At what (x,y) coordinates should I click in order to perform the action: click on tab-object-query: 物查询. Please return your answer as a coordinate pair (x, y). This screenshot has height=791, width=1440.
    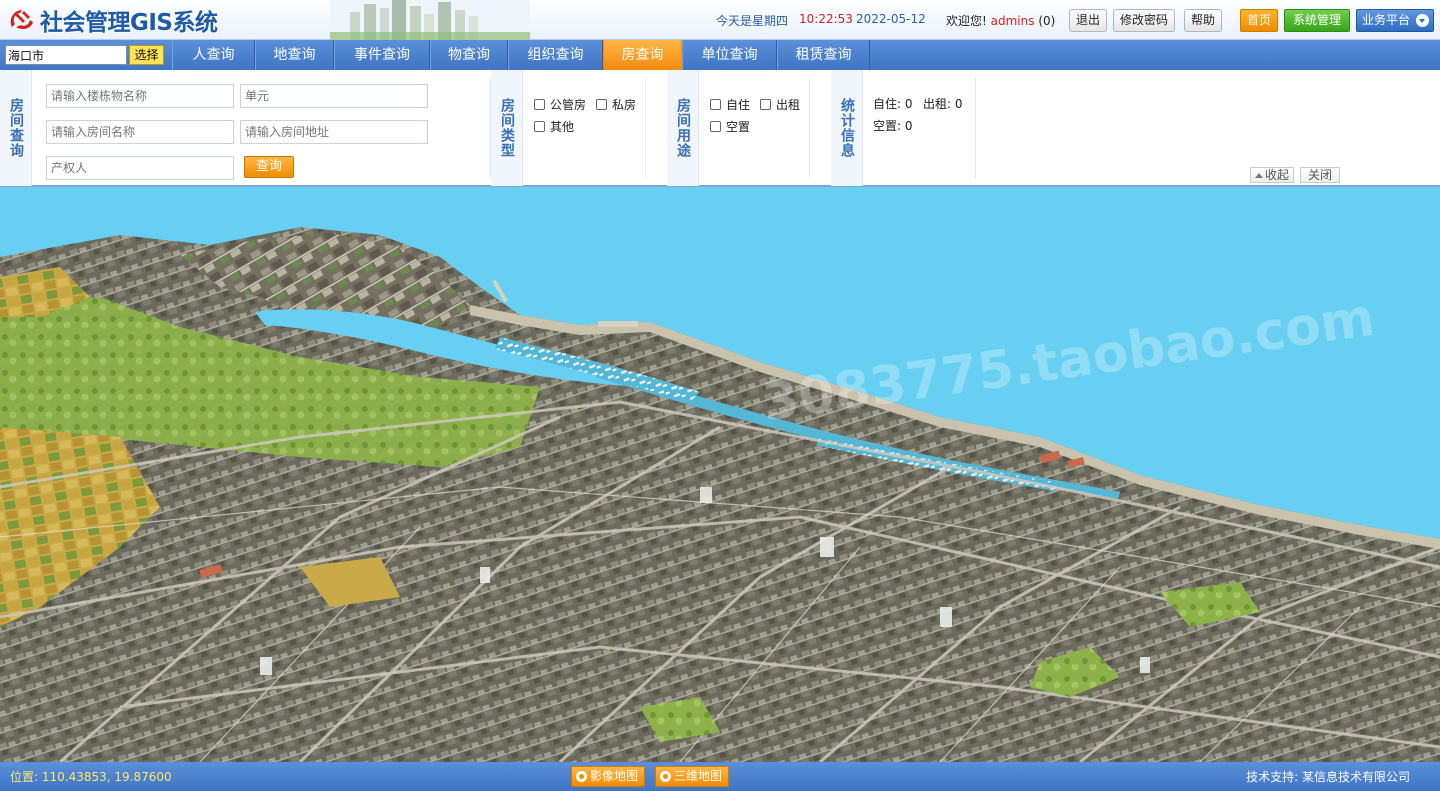
    Looking at the image, I should click on (469, 55).